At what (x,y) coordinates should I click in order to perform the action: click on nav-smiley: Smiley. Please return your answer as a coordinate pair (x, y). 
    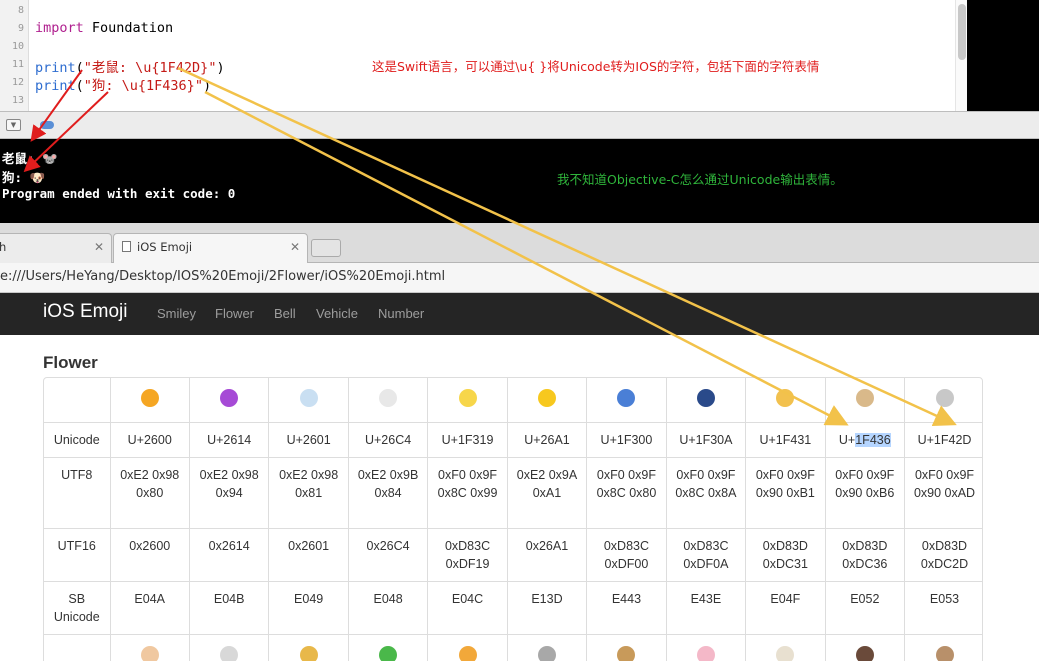
    Looking at the image, I should click on (176, 313).